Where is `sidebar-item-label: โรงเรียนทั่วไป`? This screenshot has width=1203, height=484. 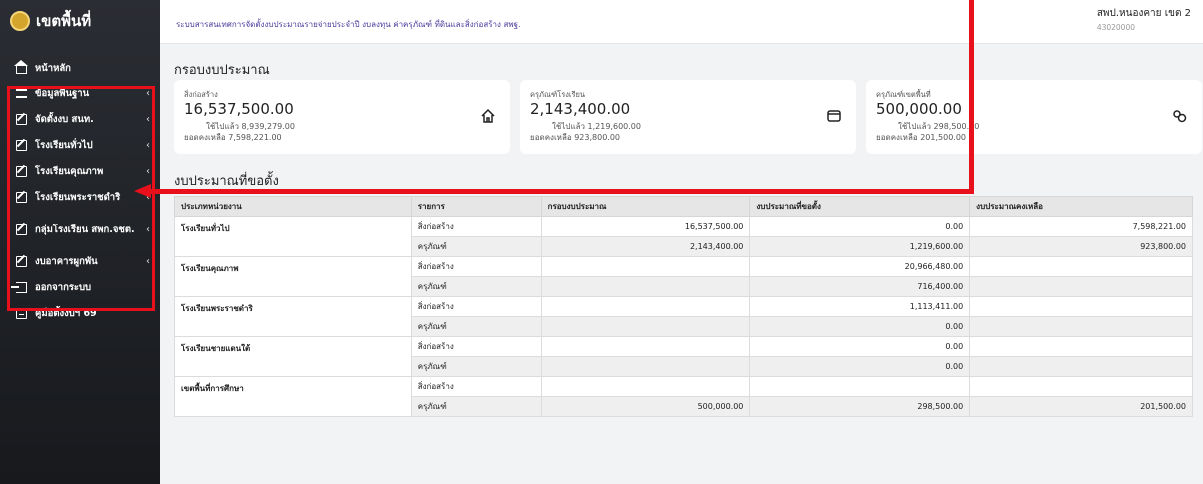
sidebar-item-label: โรงเรียนทั่วไป is located at coordinates (64, 145).